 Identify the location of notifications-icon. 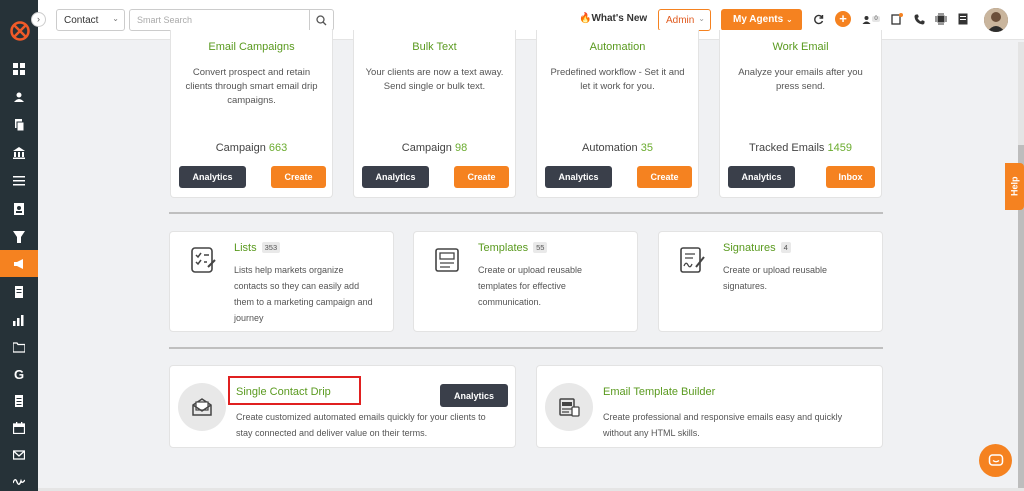
(897, 19).